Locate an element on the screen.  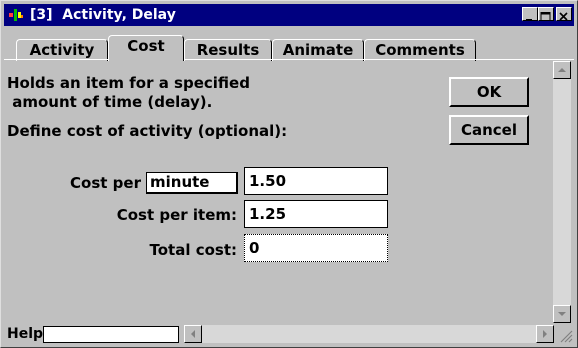
cost-per-time-field: 1.50 is located at coordinates (316, 181).